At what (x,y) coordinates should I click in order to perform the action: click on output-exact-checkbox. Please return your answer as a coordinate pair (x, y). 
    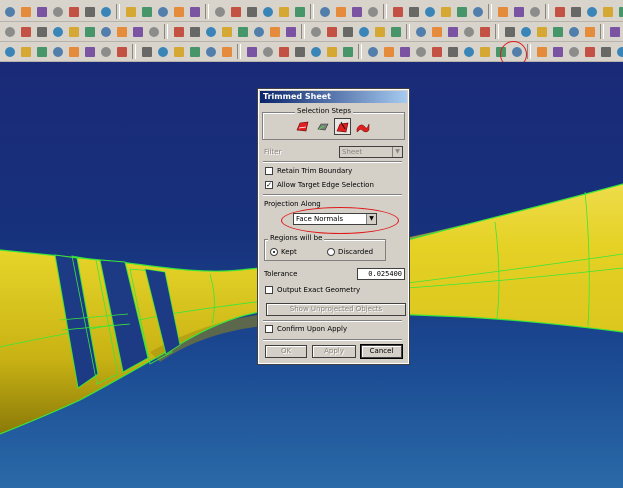
    Looking at the image, I should click on (269, 290).